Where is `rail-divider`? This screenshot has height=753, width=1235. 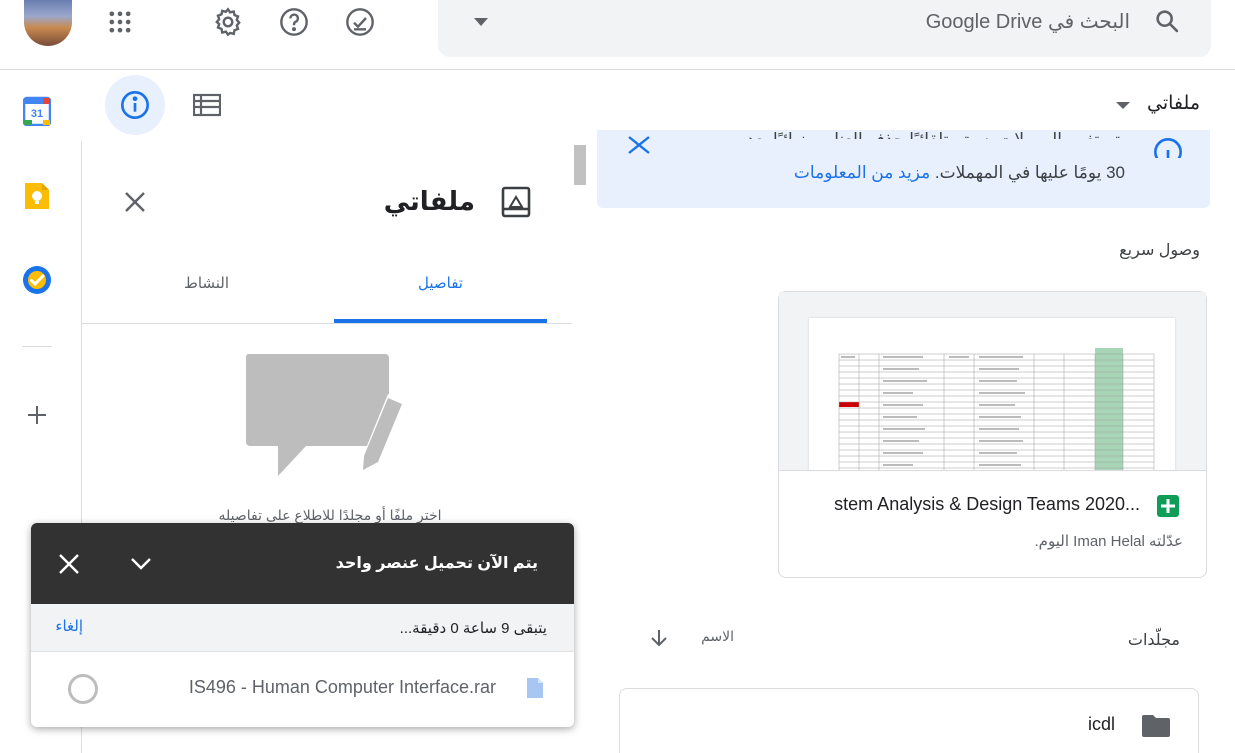
rail-divider is located at coordinates (37, 346).